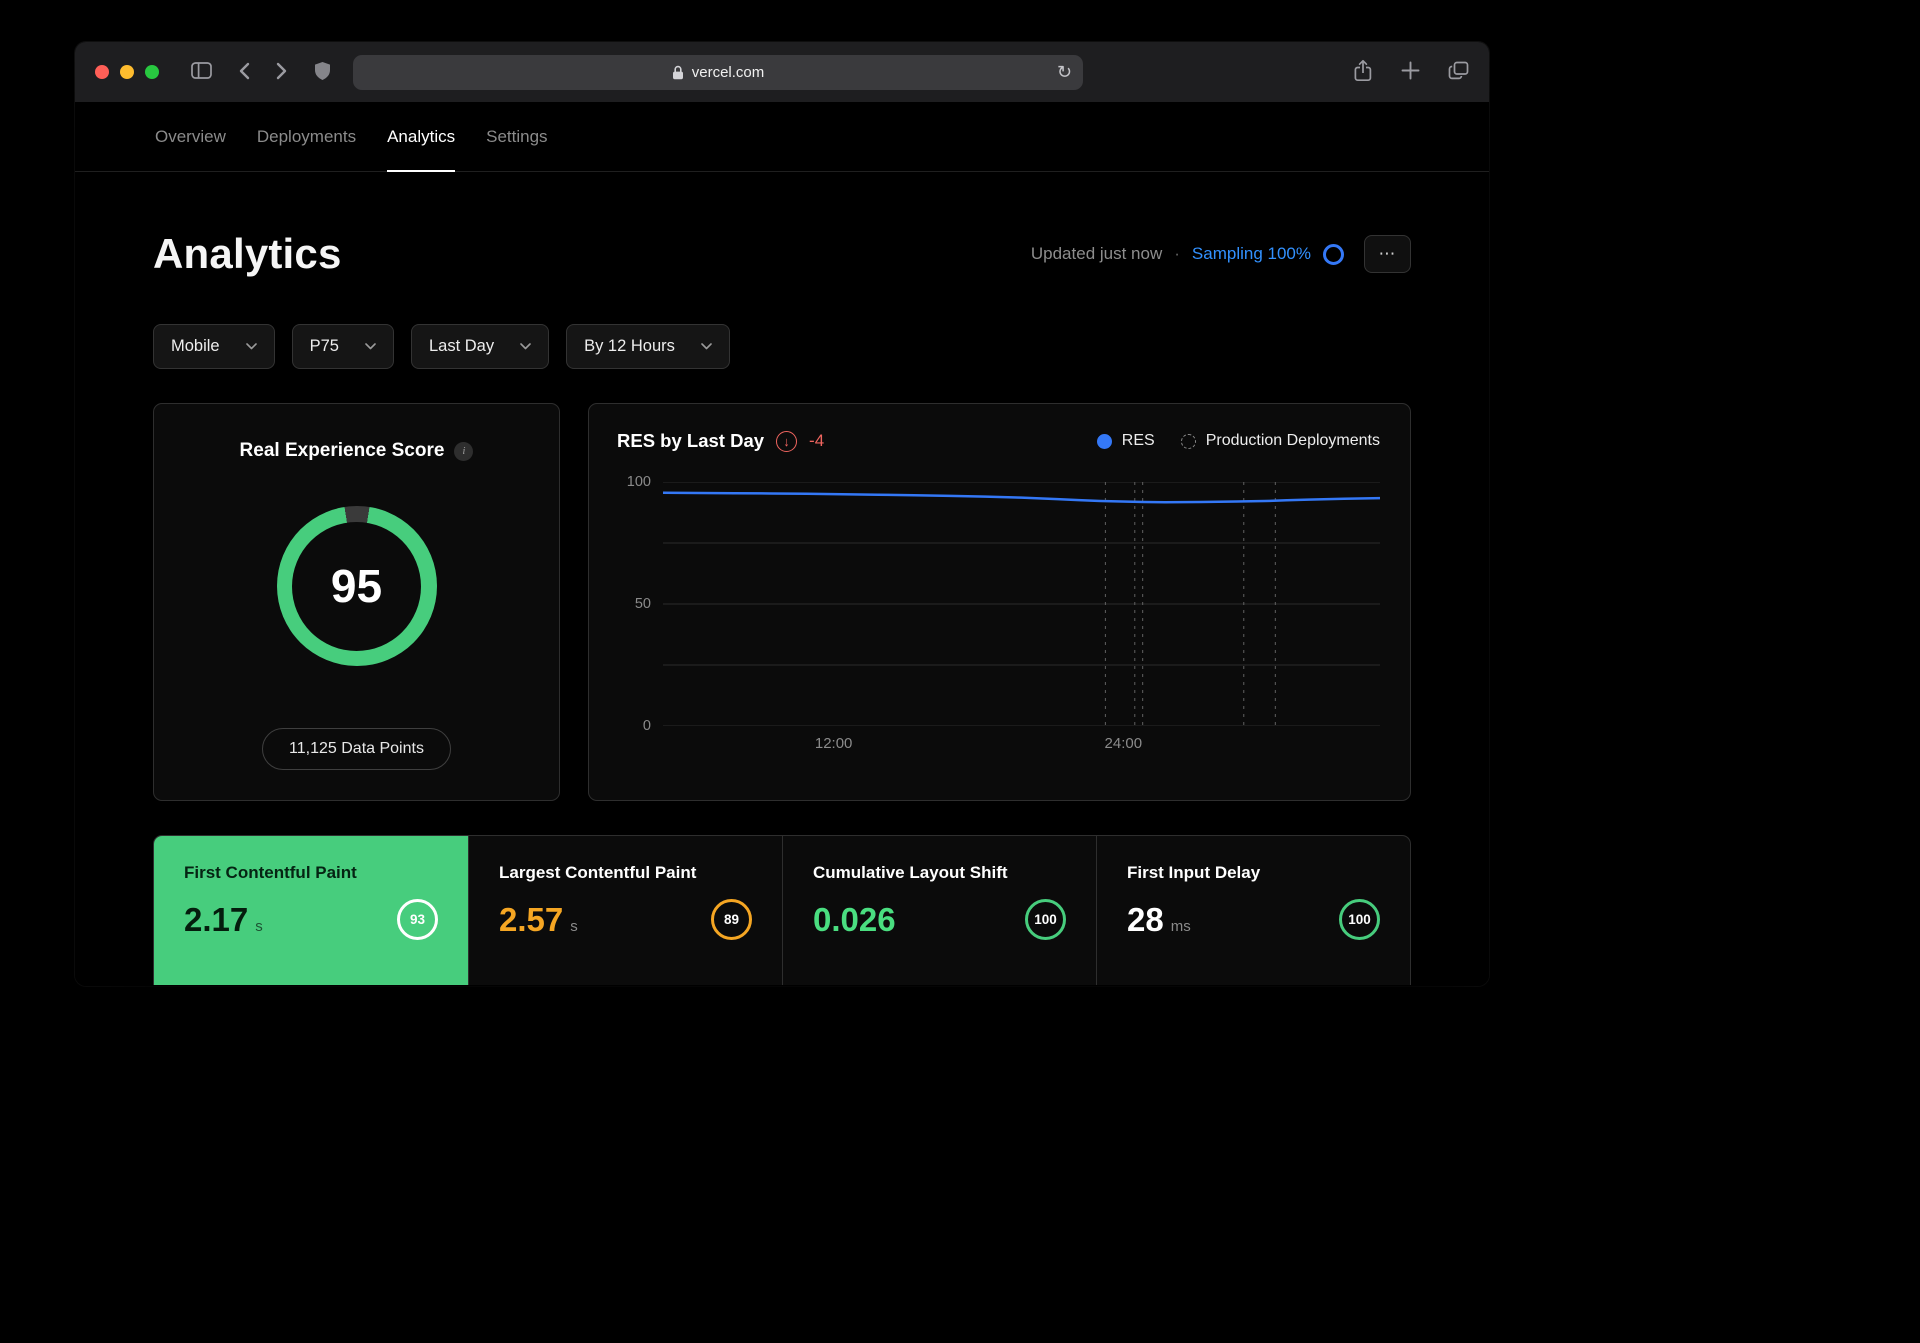 The image size is (1920, 1343). Describe the element at coordinates (464, 451) in the screenshot. I see `info-icon: i` at that location.